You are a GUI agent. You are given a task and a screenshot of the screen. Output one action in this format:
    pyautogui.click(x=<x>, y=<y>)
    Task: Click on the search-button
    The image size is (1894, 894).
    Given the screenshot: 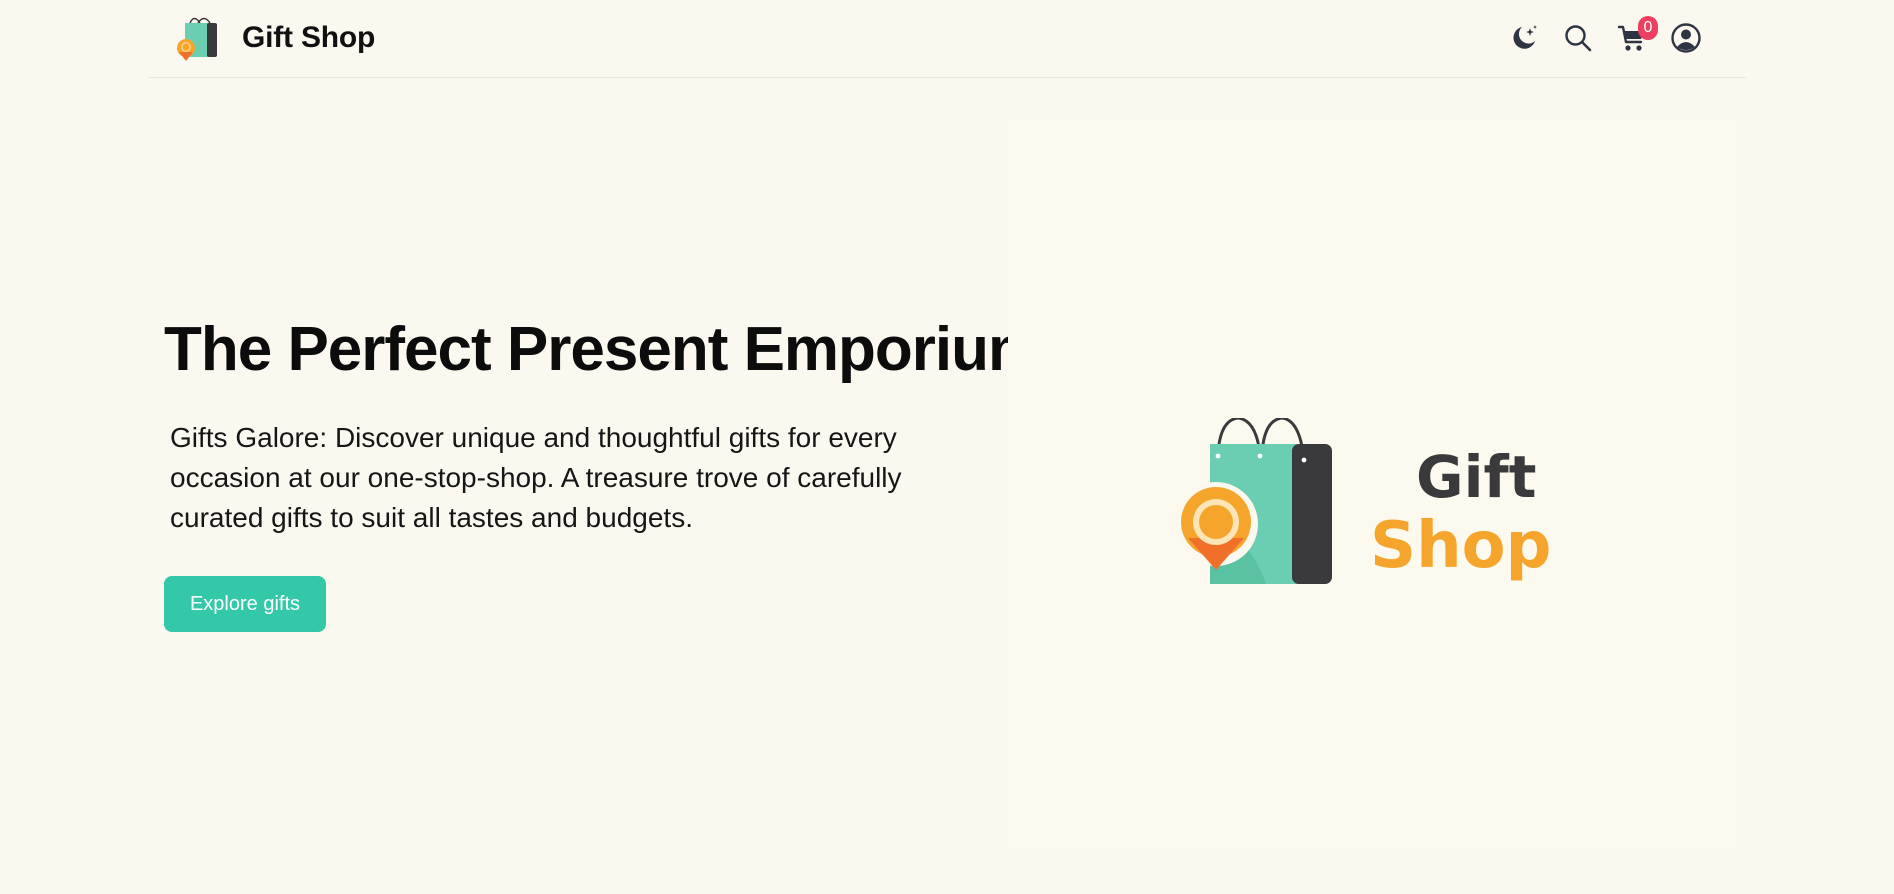 What is the action you would take?
    pyautogui.click(x=1578, y=38)
    